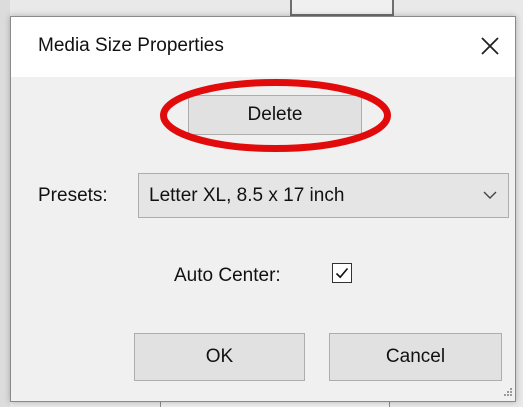 This screenshot has height=407, width=523. Describe the element at coordinates (415, 357) in the screenshot. I see `cancel-button: Cancel` at that location.